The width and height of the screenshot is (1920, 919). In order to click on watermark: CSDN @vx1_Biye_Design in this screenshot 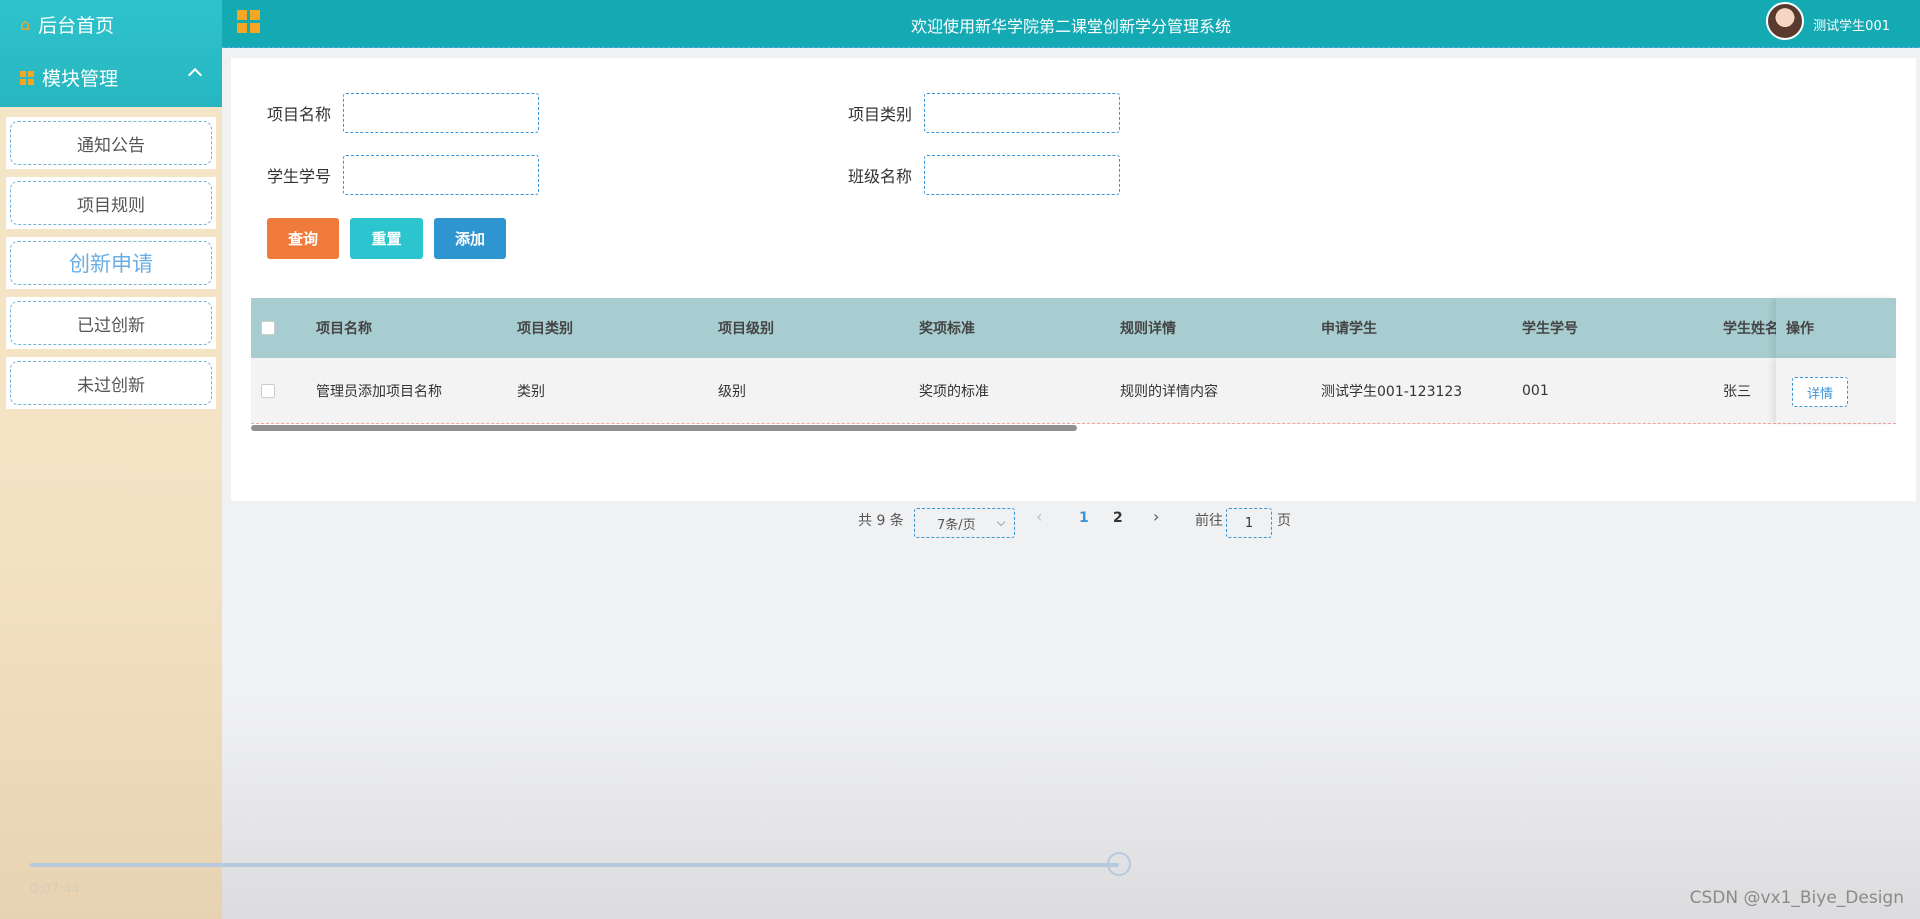, I will do `click(1796, 898)`.